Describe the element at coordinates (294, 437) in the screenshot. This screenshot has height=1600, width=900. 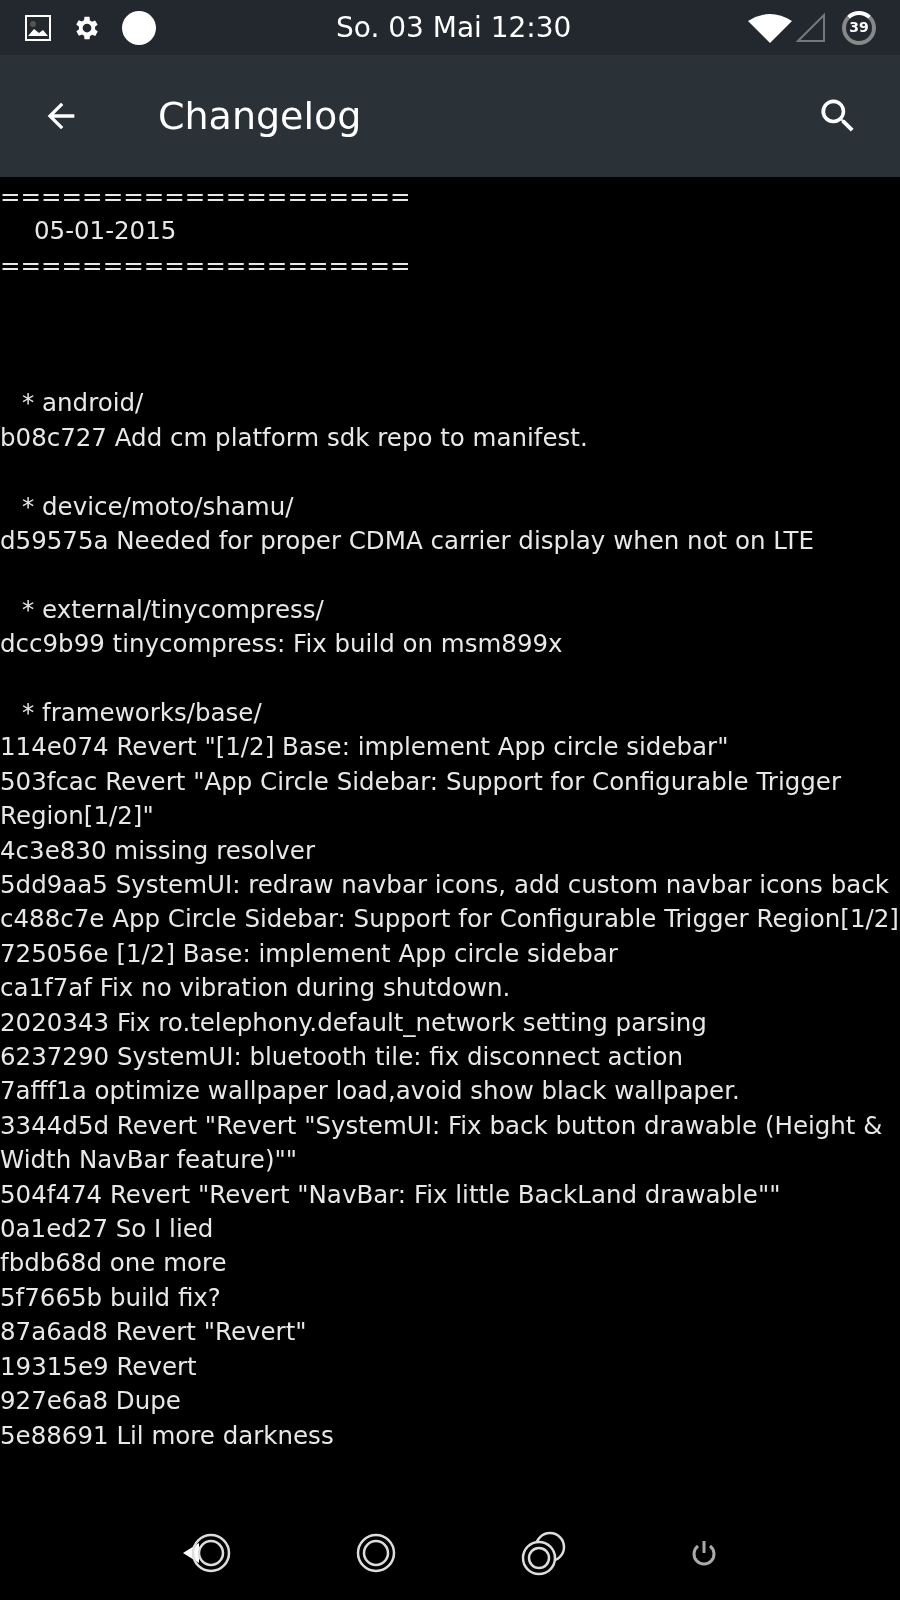
I see `commit-entry: b08c727 Add cm platform sdk repo to manifest.` at that location.